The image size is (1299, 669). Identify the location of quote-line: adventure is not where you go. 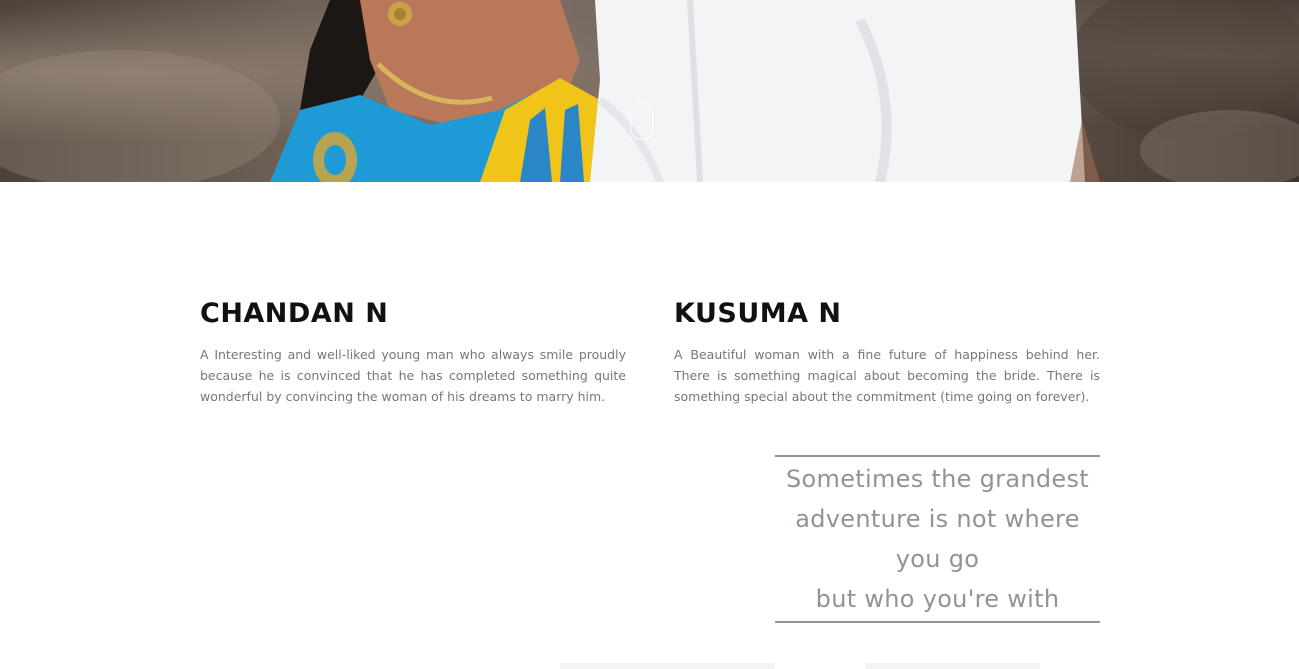
(937, 539).